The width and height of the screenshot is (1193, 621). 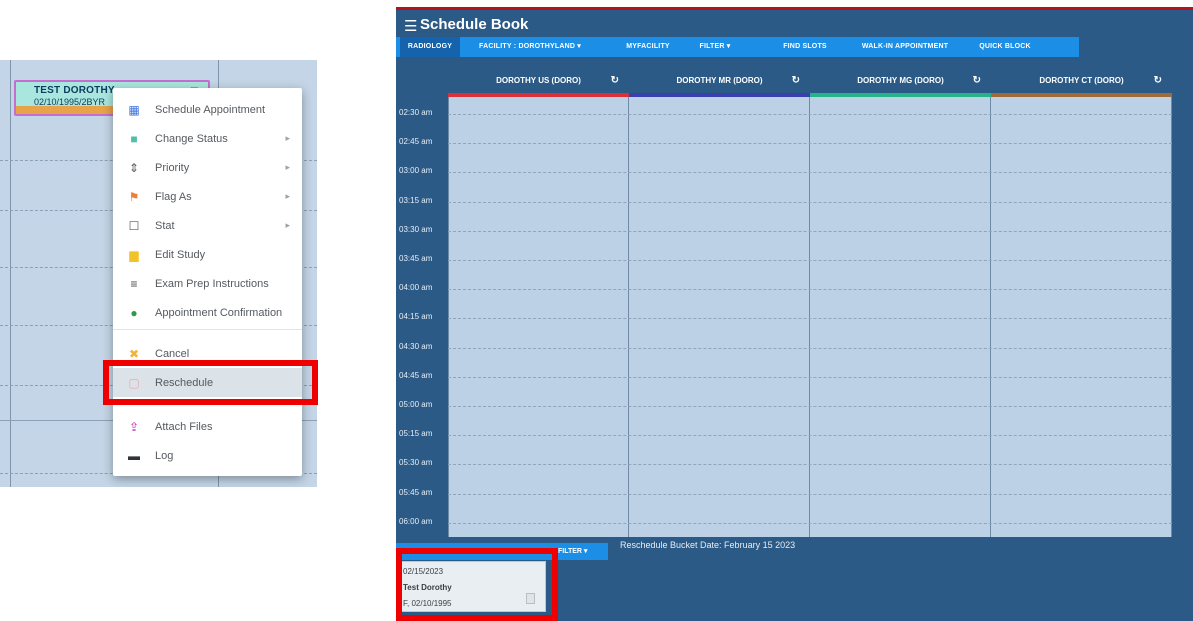 I want to click on menu-item-edit-study: ▆ Edit Study, so click(x=207, y=254).